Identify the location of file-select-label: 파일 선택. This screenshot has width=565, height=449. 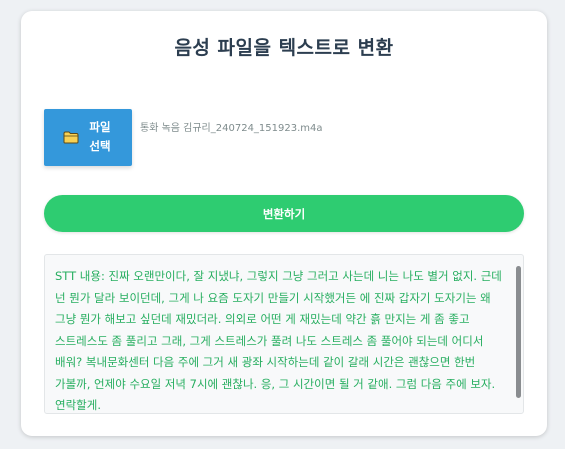
(100, 137).